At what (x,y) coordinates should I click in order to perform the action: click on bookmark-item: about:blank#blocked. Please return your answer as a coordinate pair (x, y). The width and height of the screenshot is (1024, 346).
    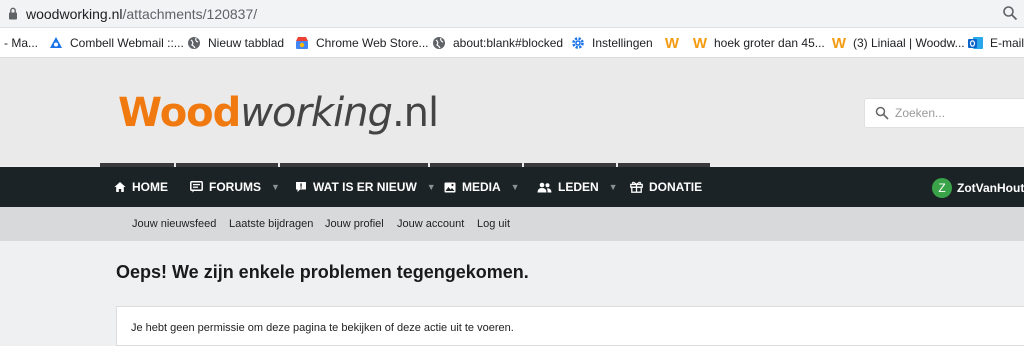
    Looking at the image, I should click on (497, 42).